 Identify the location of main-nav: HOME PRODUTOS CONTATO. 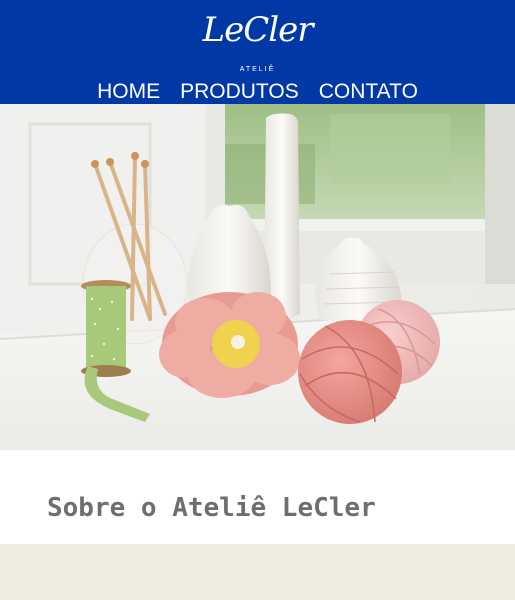
(257, 92).